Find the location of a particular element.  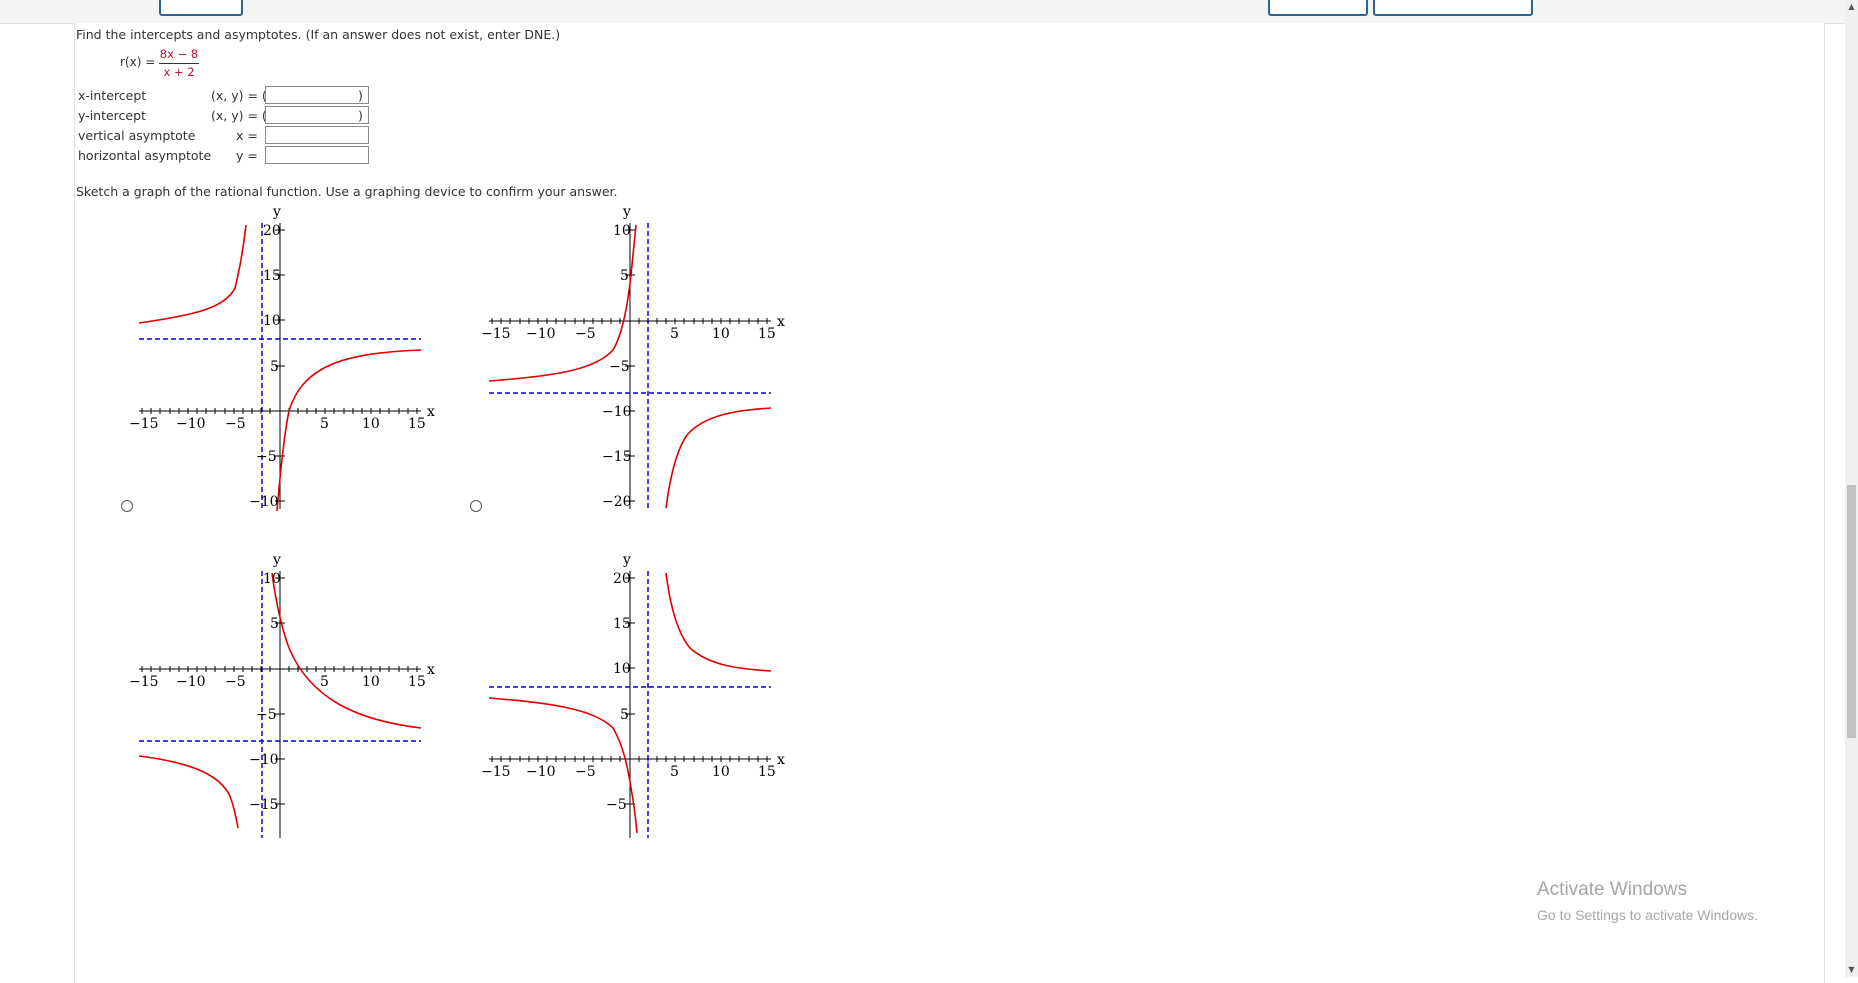

vertical-asymptote-input is located at coordinates (317, 135).